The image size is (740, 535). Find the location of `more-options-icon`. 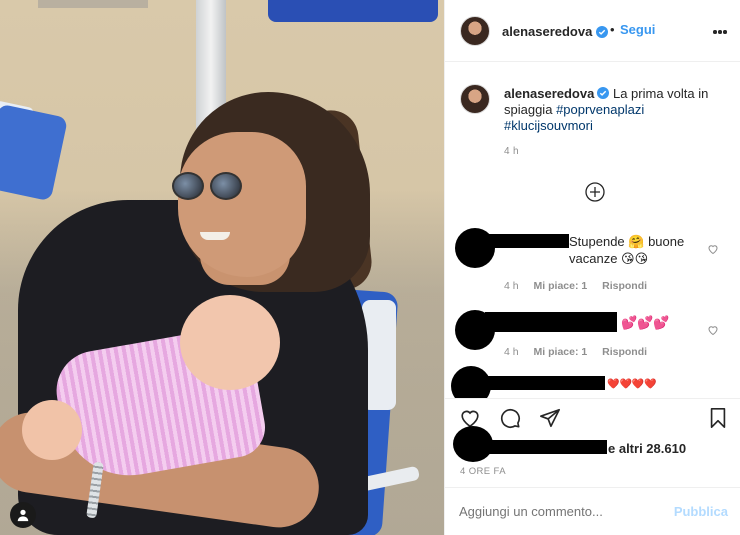

more-options-icon is located at coordinates (720, 32).